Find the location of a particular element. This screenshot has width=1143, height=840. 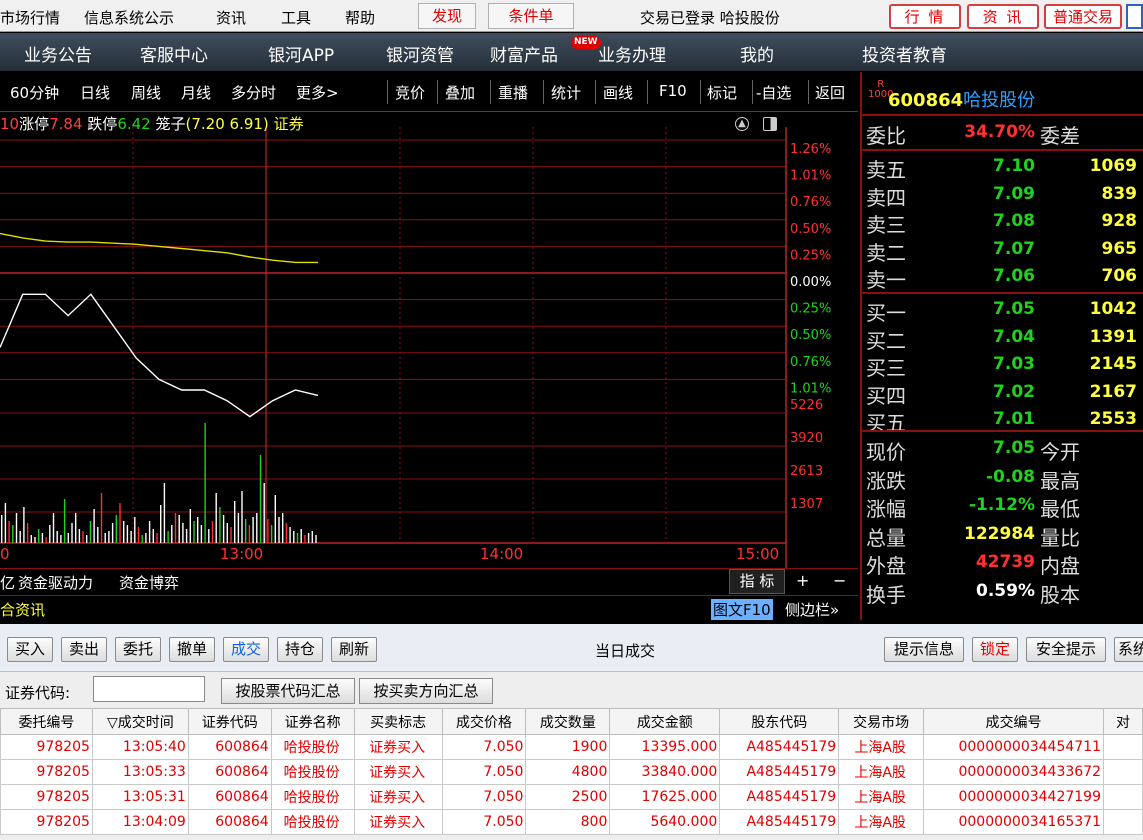

toolbar-divider is located at coordinates (700, 92).